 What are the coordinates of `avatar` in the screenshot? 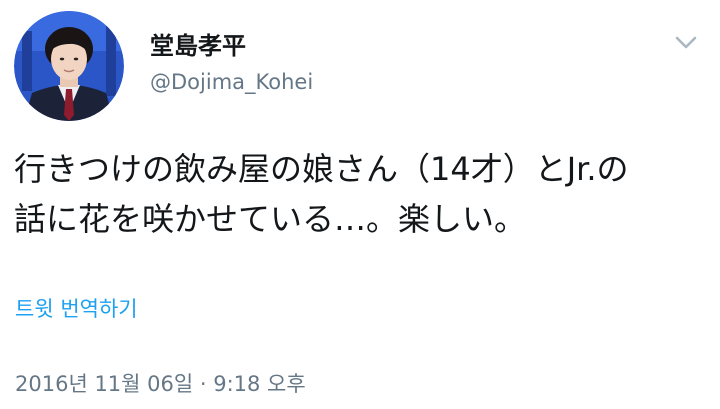 It's located at (69, 66).